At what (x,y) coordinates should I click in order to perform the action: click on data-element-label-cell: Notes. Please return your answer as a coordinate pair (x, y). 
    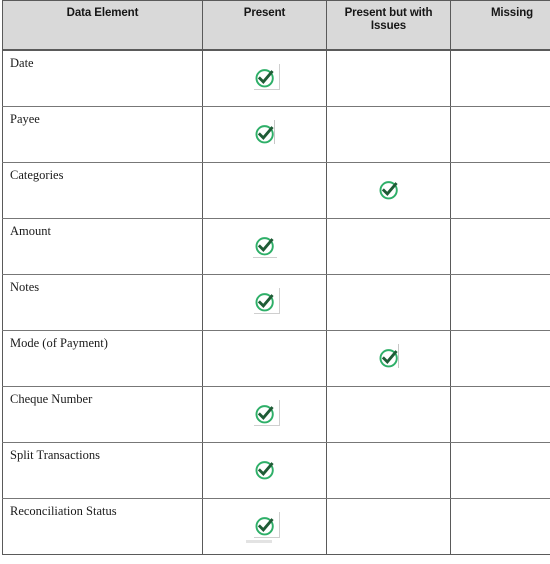
    Looking at the image, I should click on (102, 302).